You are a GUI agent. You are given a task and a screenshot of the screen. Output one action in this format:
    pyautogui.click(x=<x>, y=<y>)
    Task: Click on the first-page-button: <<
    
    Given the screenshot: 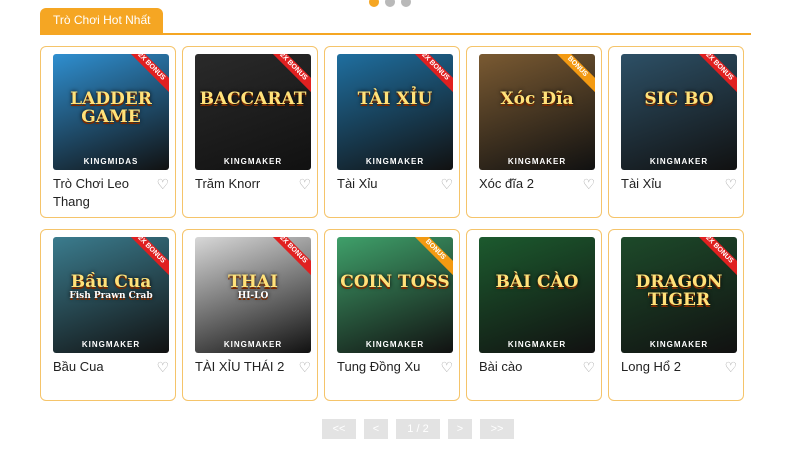 What is the action you would take?
    pyautogui.click(x=339, y=429)
    